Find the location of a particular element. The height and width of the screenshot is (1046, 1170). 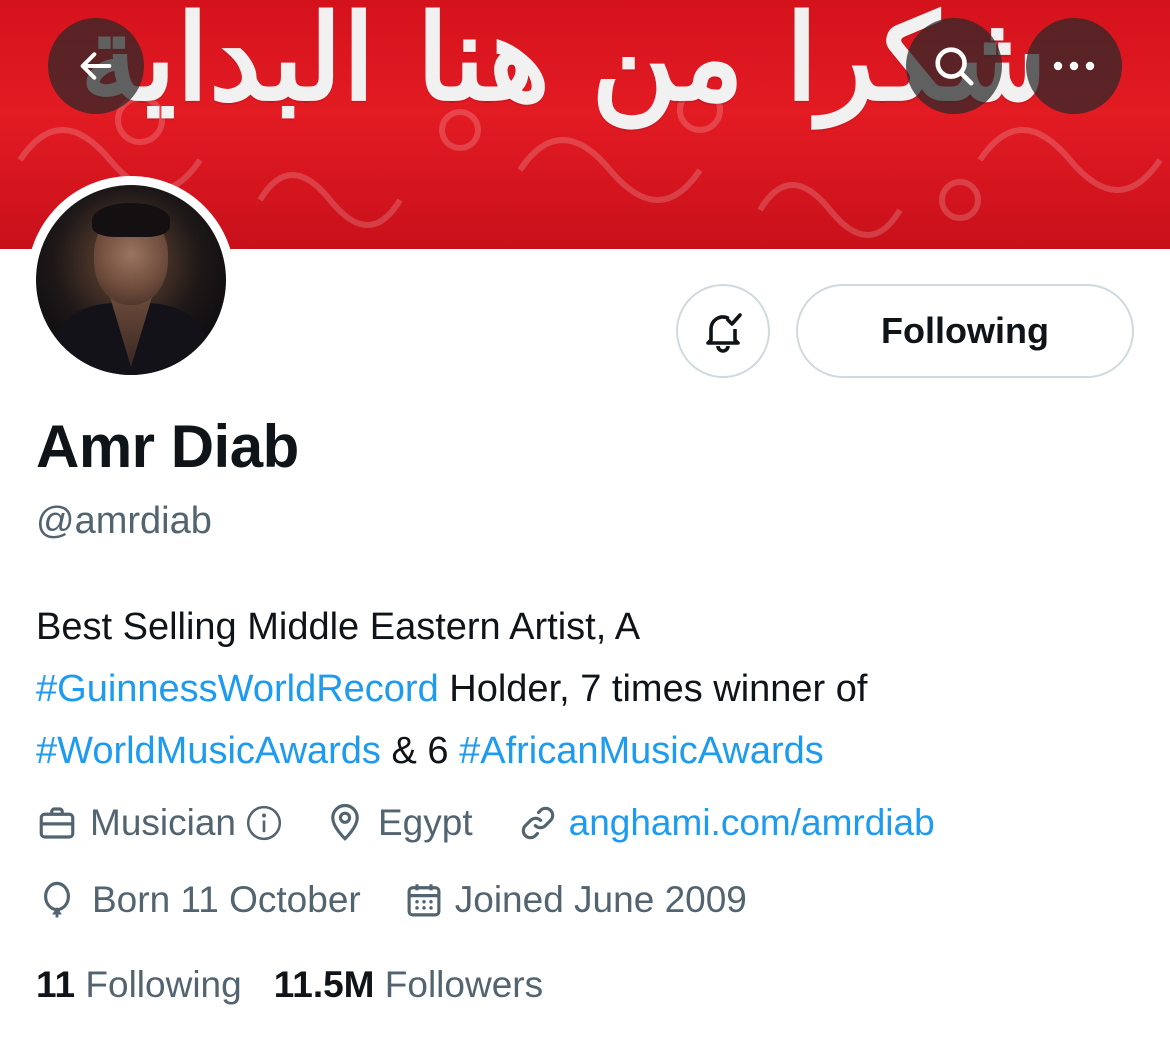

category-item: Musician is located at coordinates (160, 823).